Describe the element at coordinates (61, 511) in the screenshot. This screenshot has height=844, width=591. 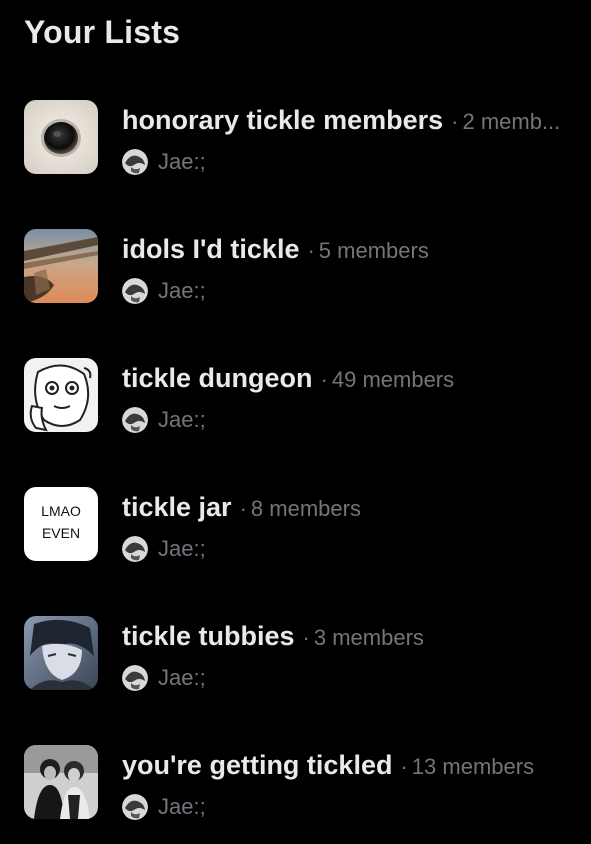
I see `thumbnail-text-line-1: LMAO` at that location.